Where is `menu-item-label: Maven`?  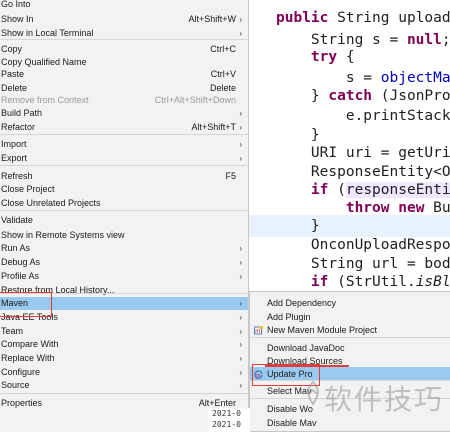 menu-item-label: Maven is located at coordinates (15, 303).